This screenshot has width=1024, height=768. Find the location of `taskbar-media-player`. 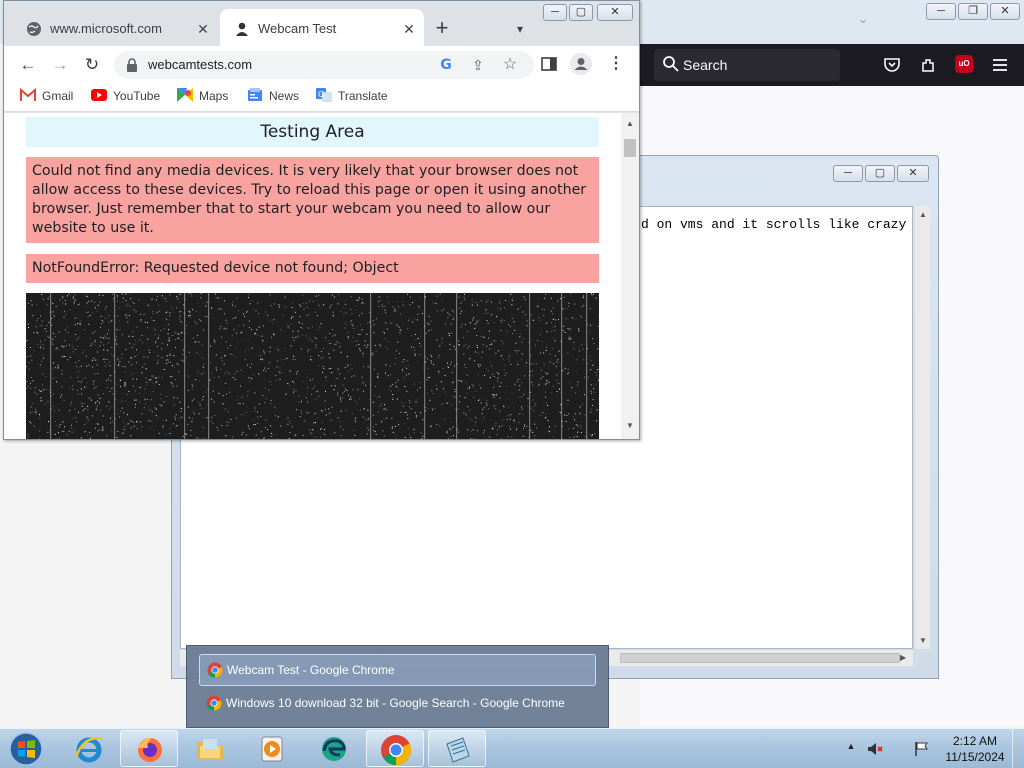

taskbar-media-player is located at coordinates (272, 748).